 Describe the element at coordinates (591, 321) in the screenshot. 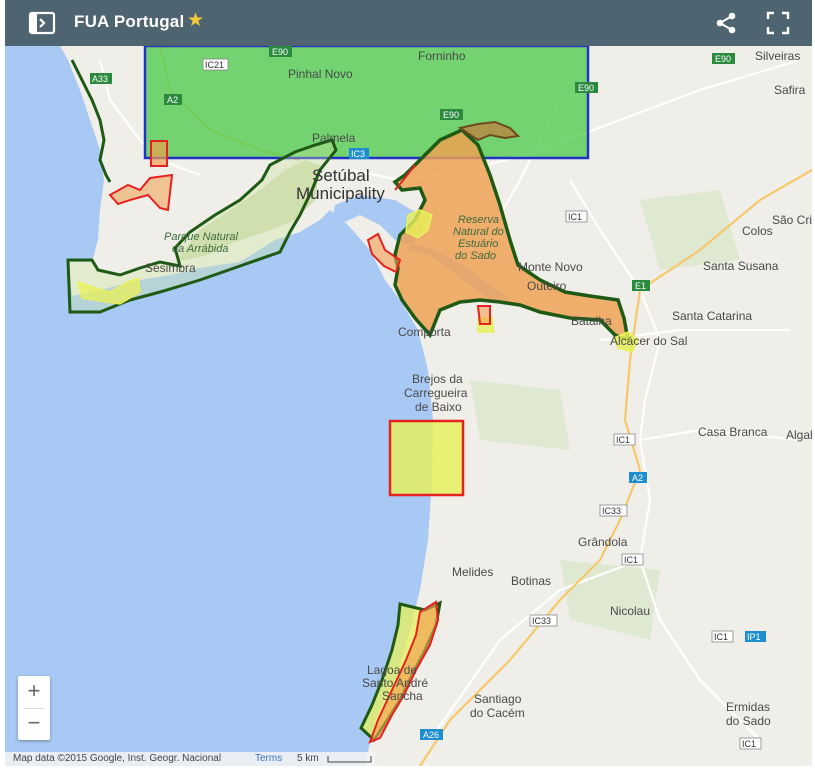

I see `place-batalha: Batalha` at that location.